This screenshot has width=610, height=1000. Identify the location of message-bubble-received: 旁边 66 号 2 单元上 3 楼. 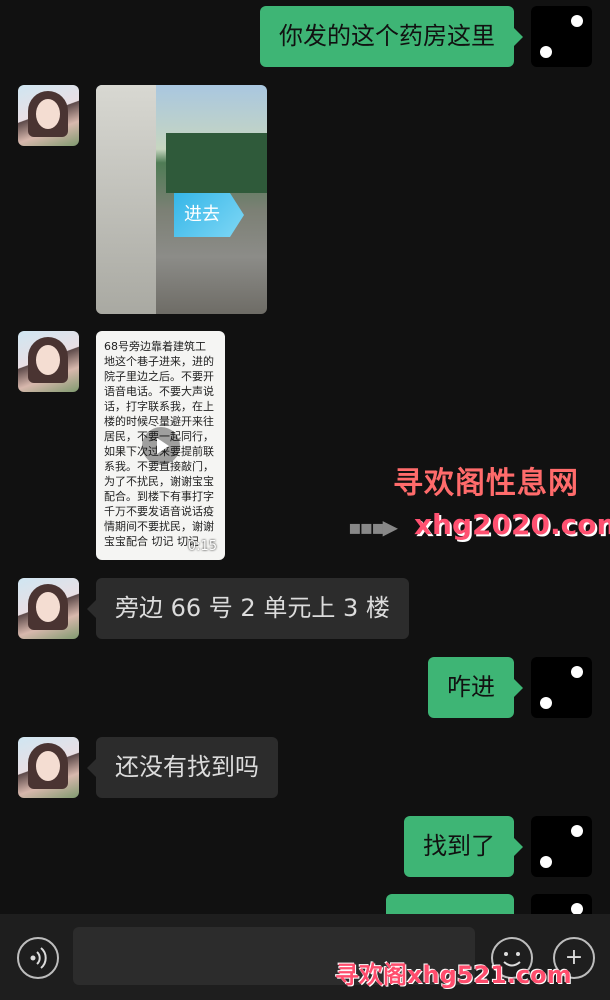
(248, 608).